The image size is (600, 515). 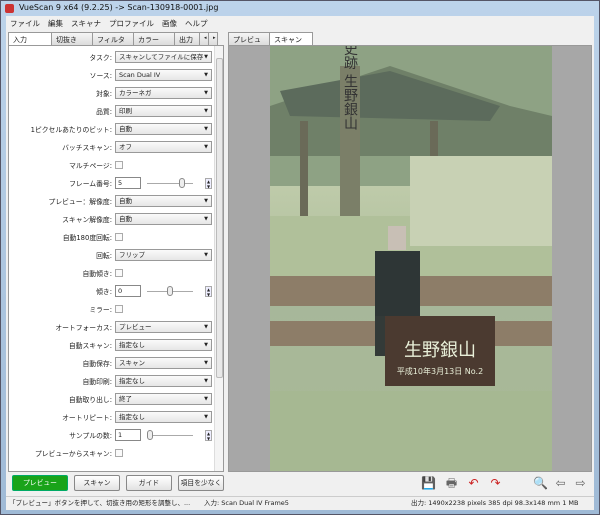 I want to click on setting-row: ミラー:, so click(x=111, y=309).